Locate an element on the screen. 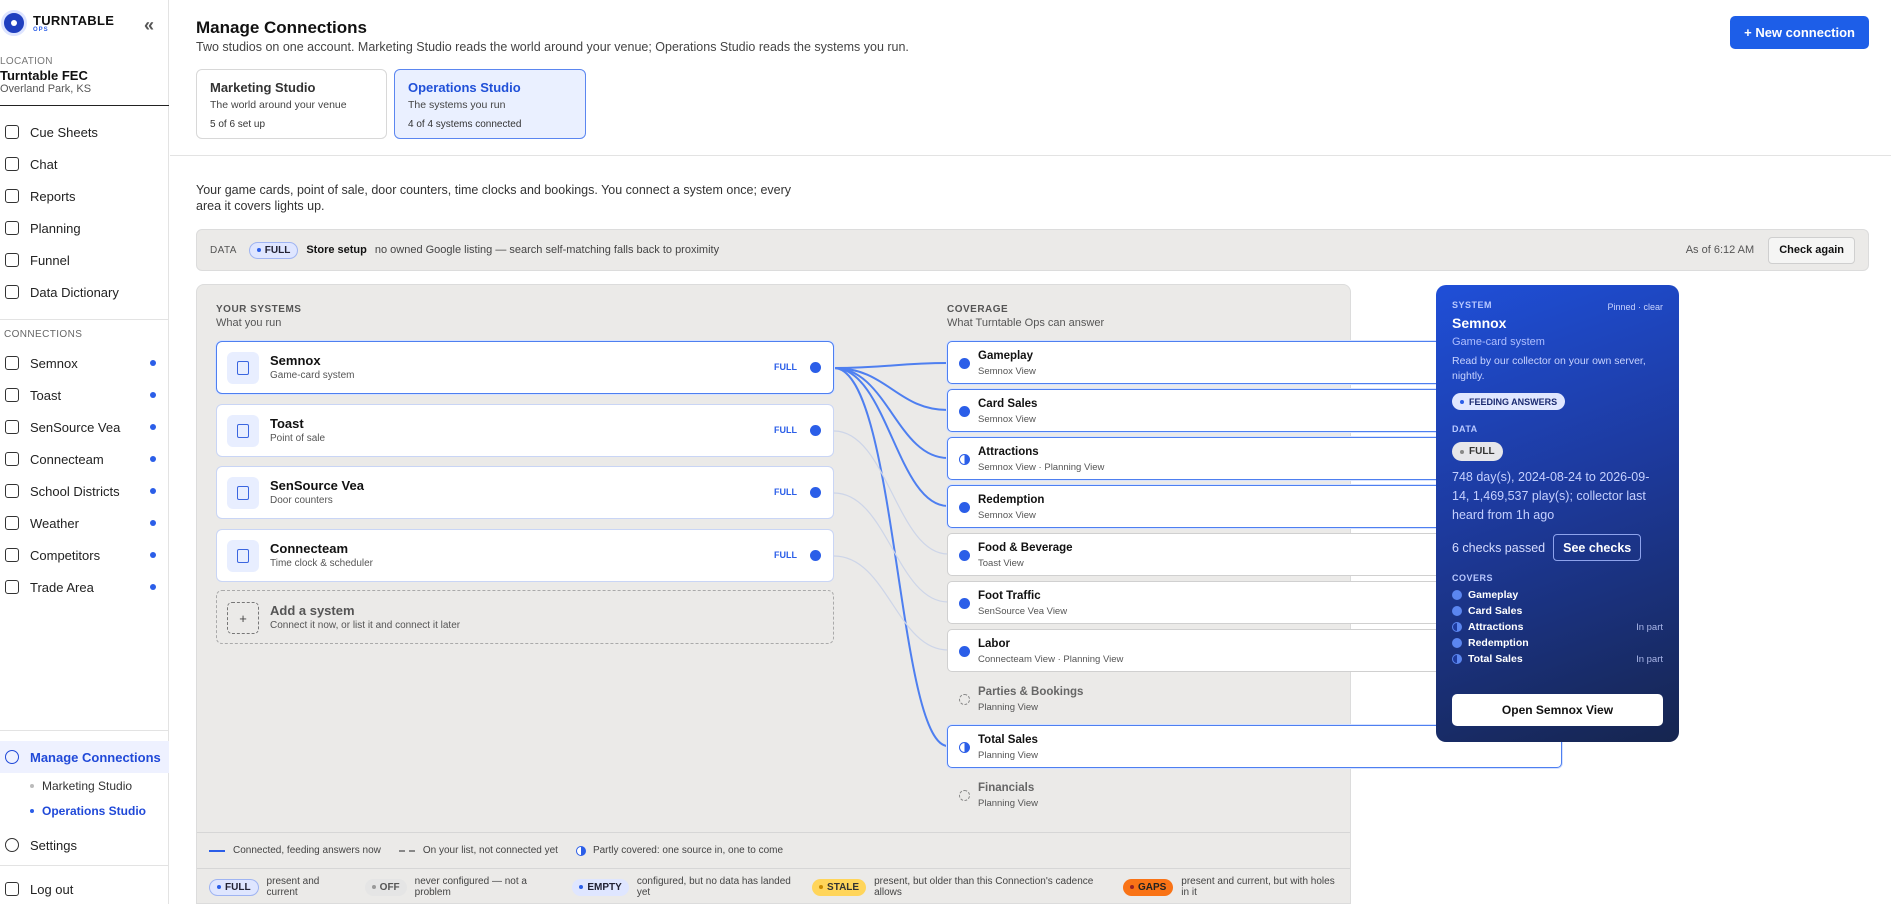  nav-cue-sheets: Cue Sheets is located at coordinates (84, 132).